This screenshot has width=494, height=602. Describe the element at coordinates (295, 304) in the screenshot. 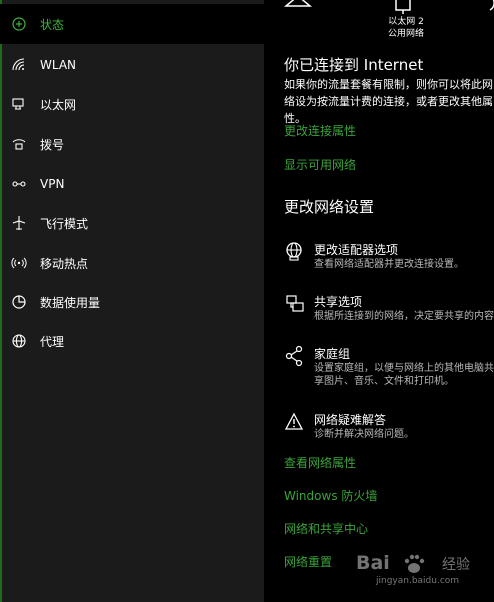

I see `sharing-icon` at that location.